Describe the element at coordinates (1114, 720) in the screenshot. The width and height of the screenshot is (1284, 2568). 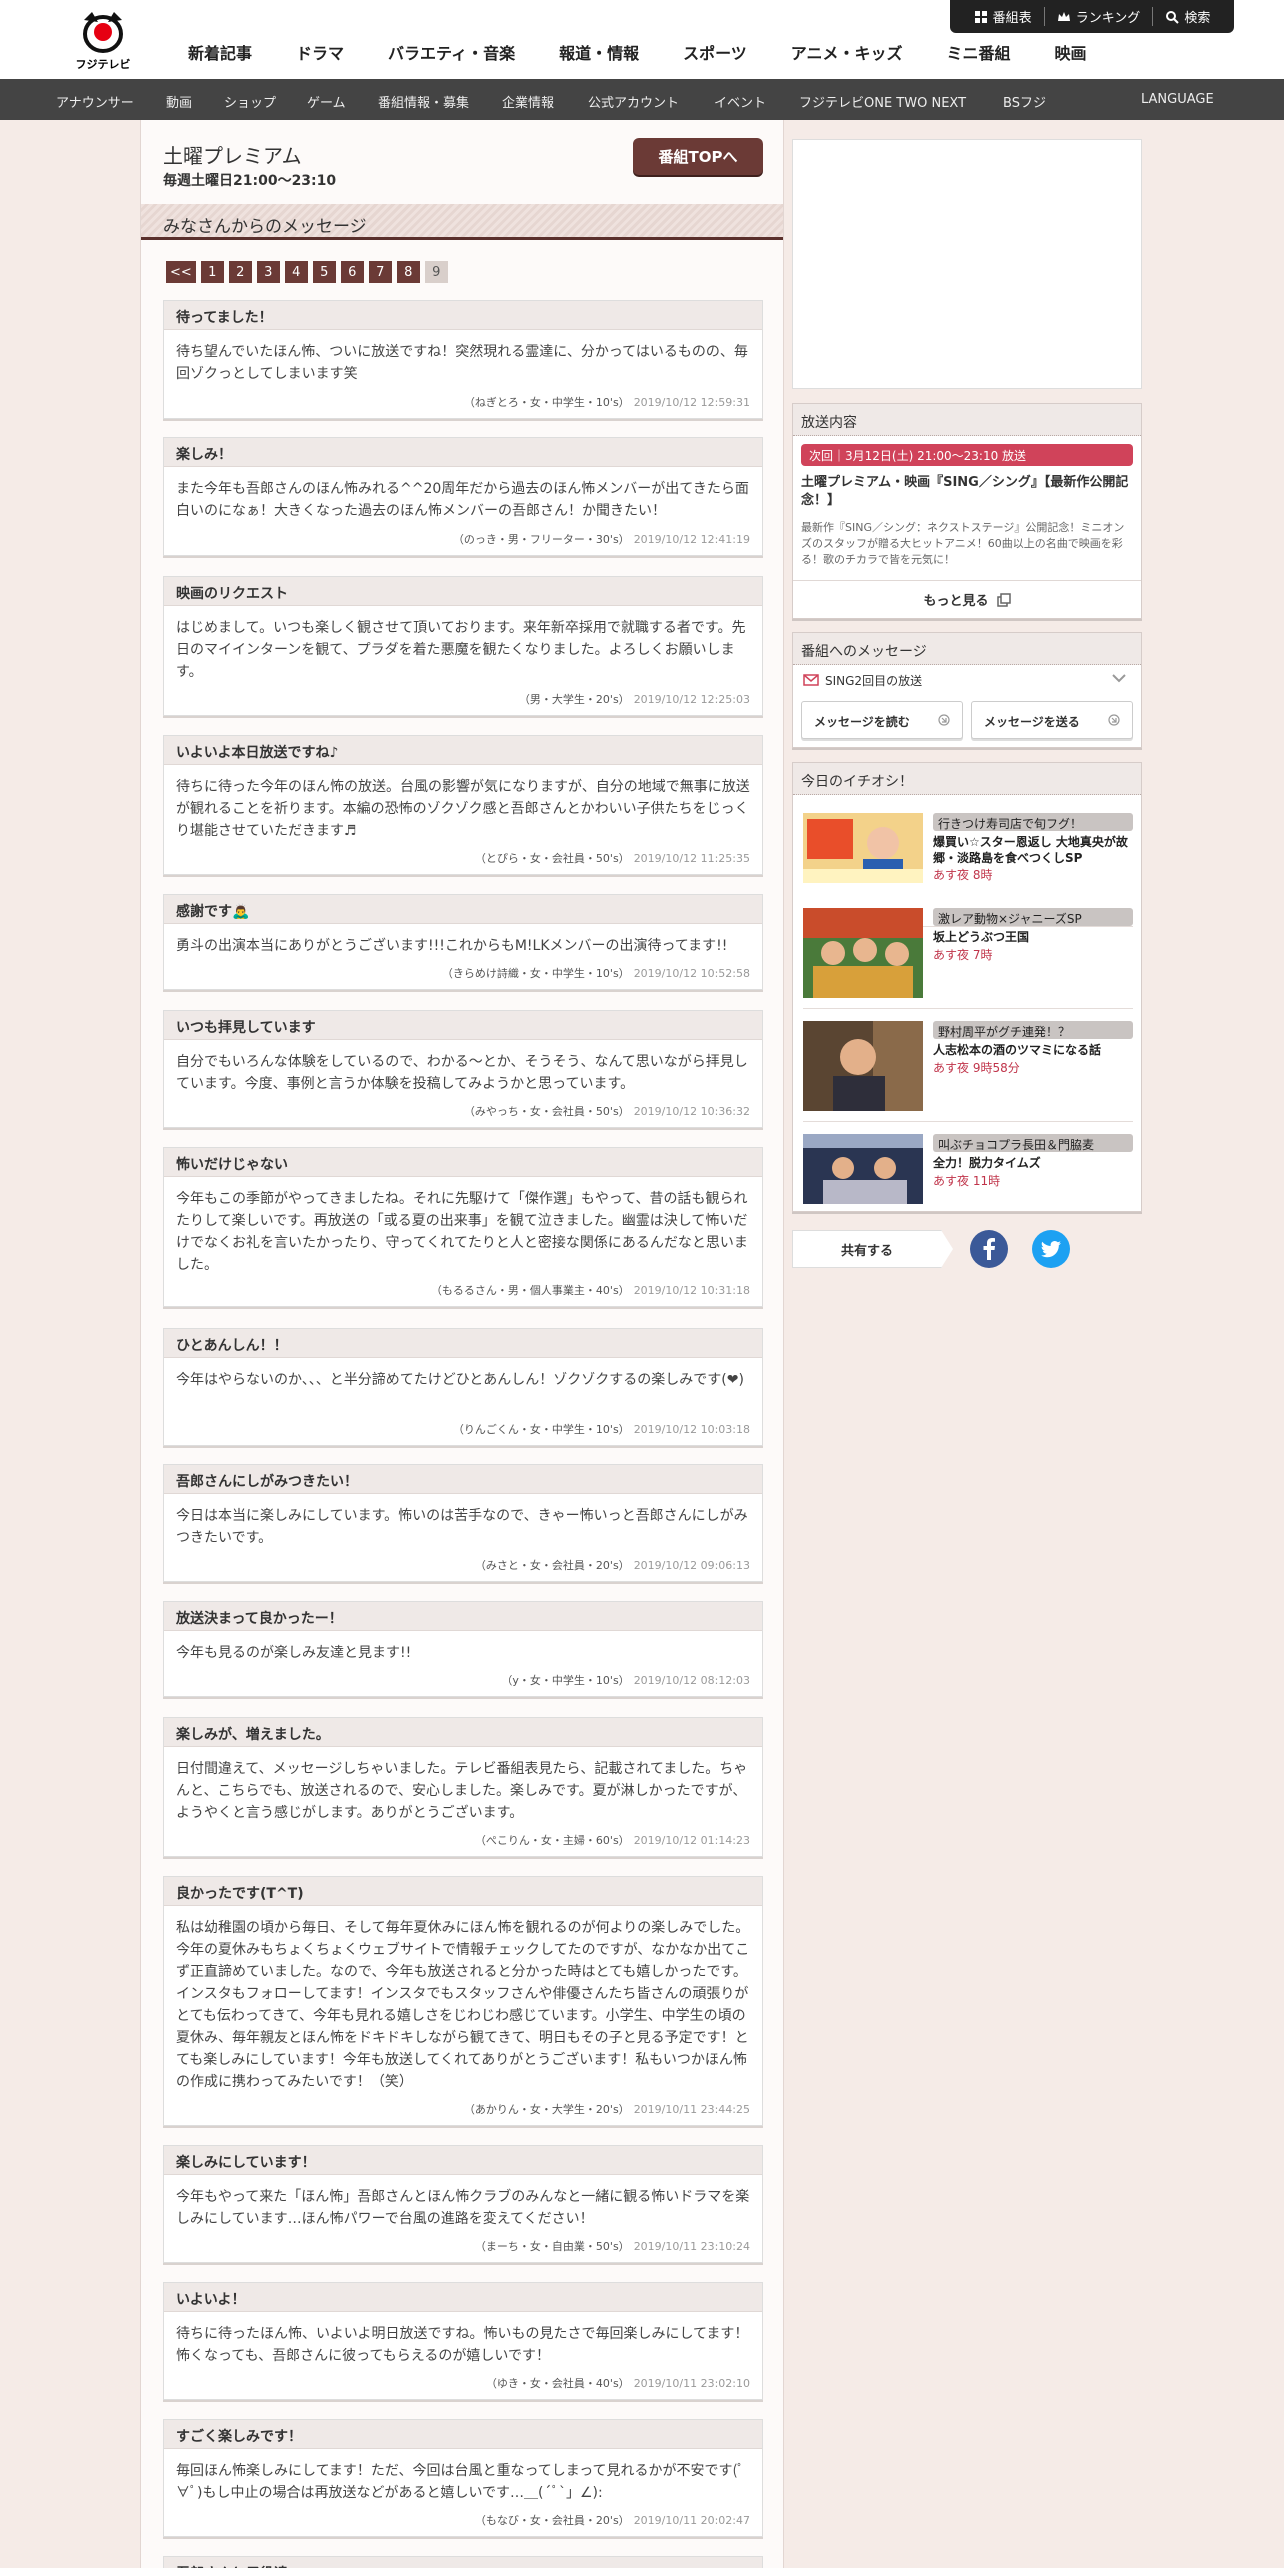
I see `arrow-circle-icon` at that location.